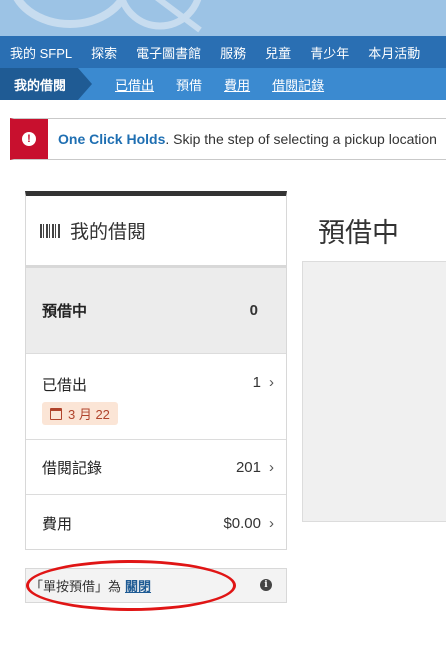 The height and width of the screenshot is (648, 446). Describe the element at coordinates (40, 52) in the screenshot. I see `top-nav-my-sfpl: 我的 SFPL` at that location.